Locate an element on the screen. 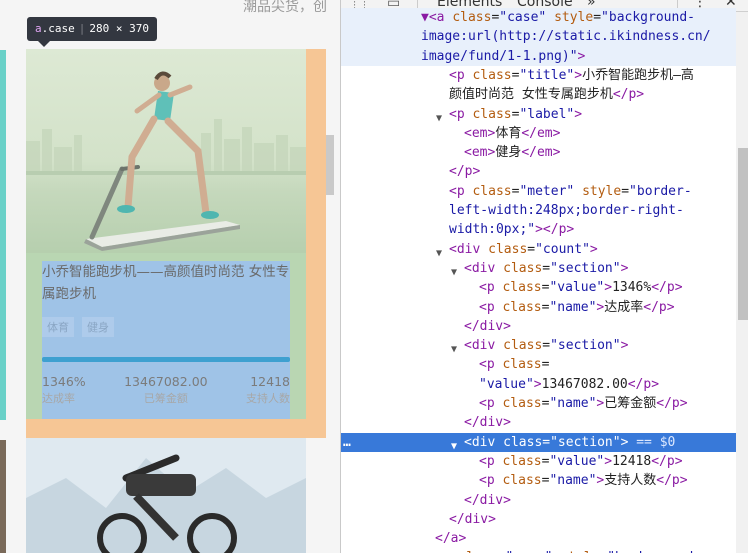 This screenshot has height=553, width=748. dom-node-text: <p class="value">1346%</p> is located at coordinates (581, 288).